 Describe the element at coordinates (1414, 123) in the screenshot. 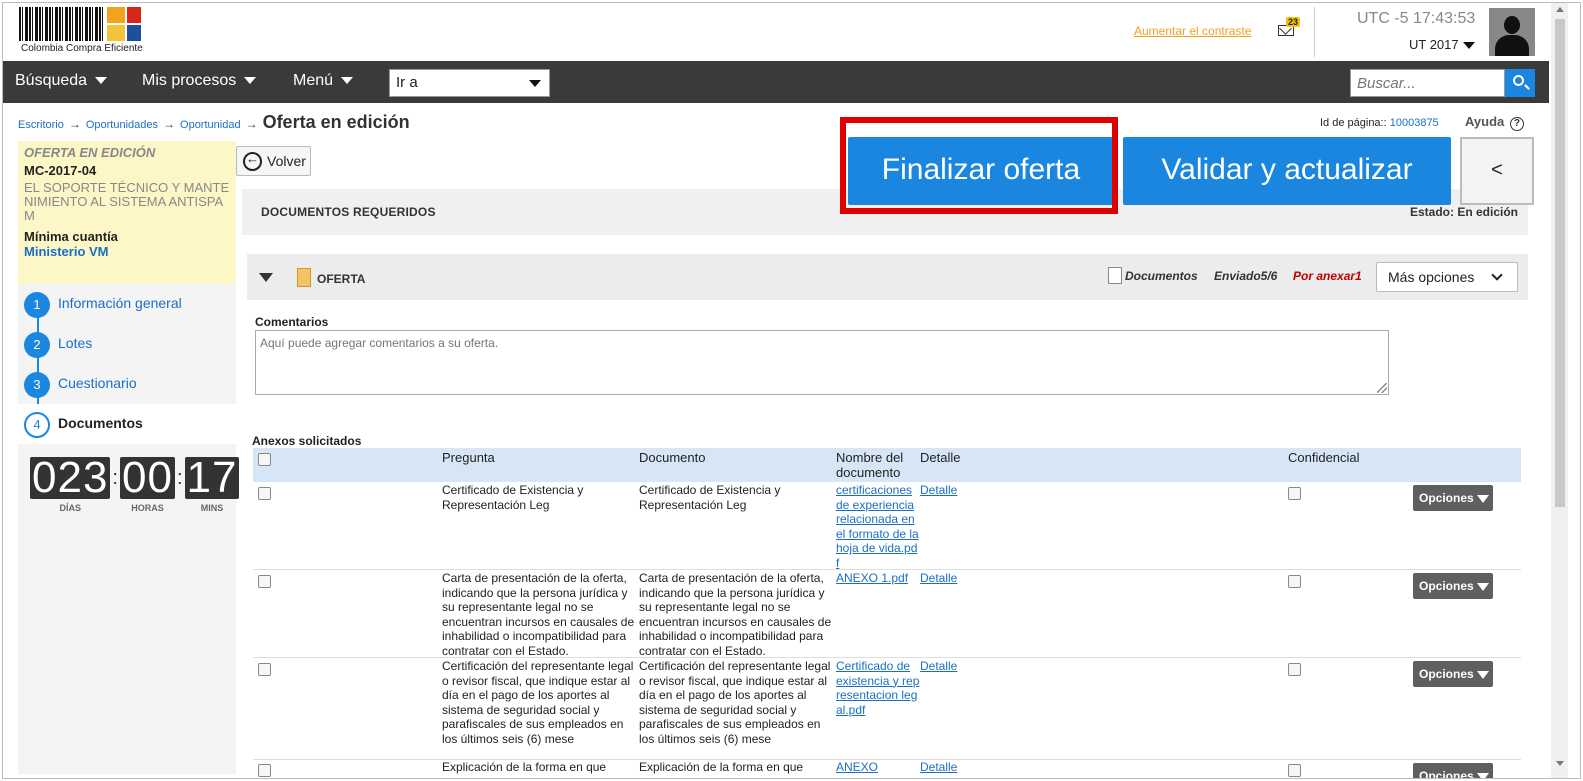

I see `page-id-value: 10003875` at that location.